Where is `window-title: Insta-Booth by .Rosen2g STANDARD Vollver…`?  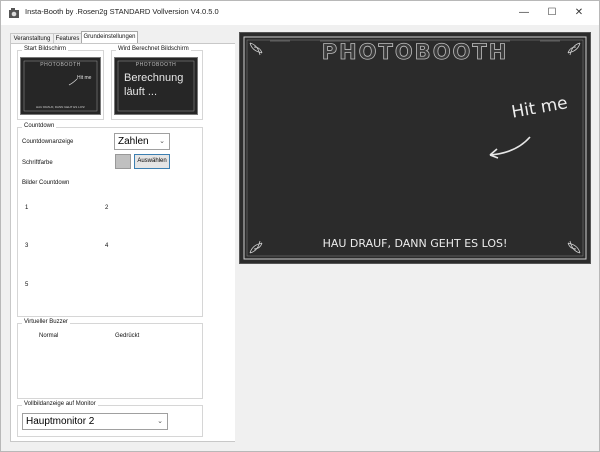
window-title: Insta-Booth by .Rosen2g STANDARD Vollver… is located at coordinates (122, 11).